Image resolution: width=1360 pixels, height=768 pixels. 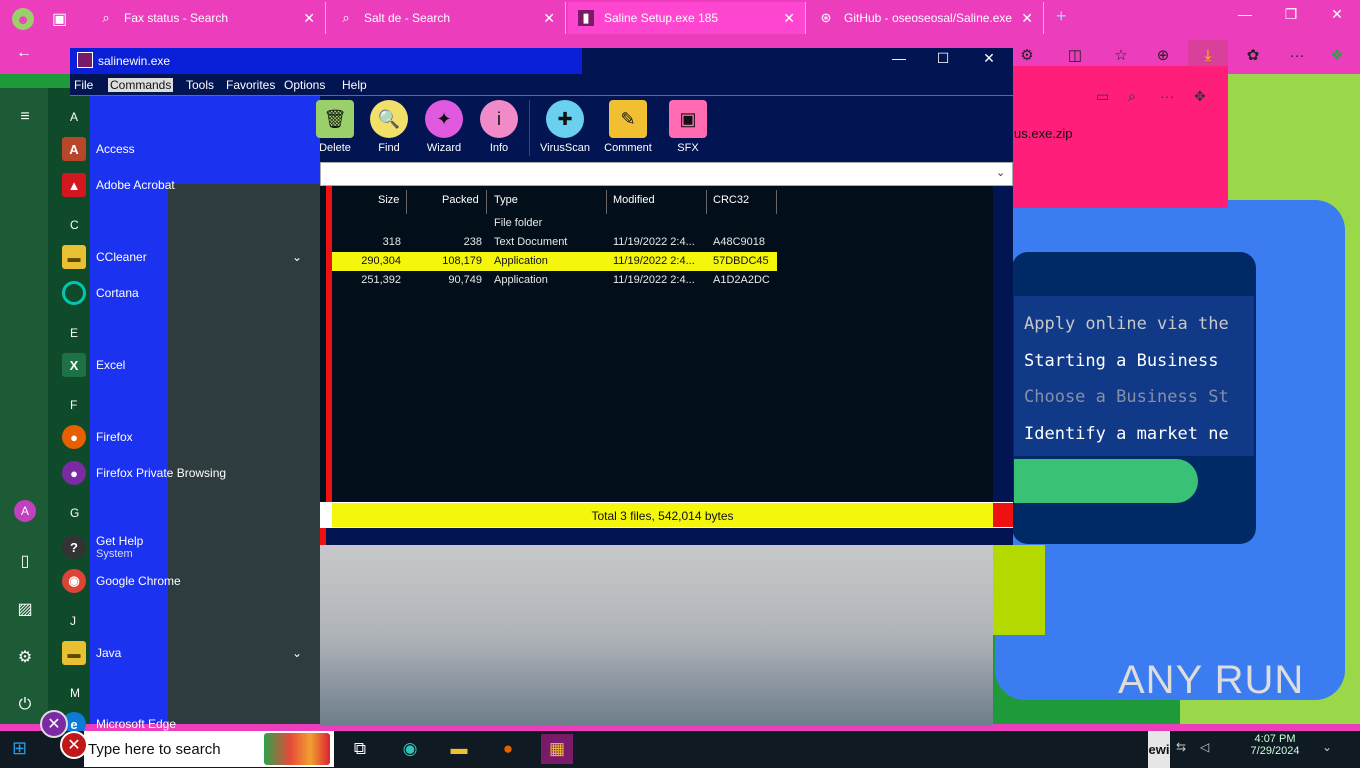 I want to click on app-google-chrome: ◉ Google Chrome, so click(x=187, y=581).